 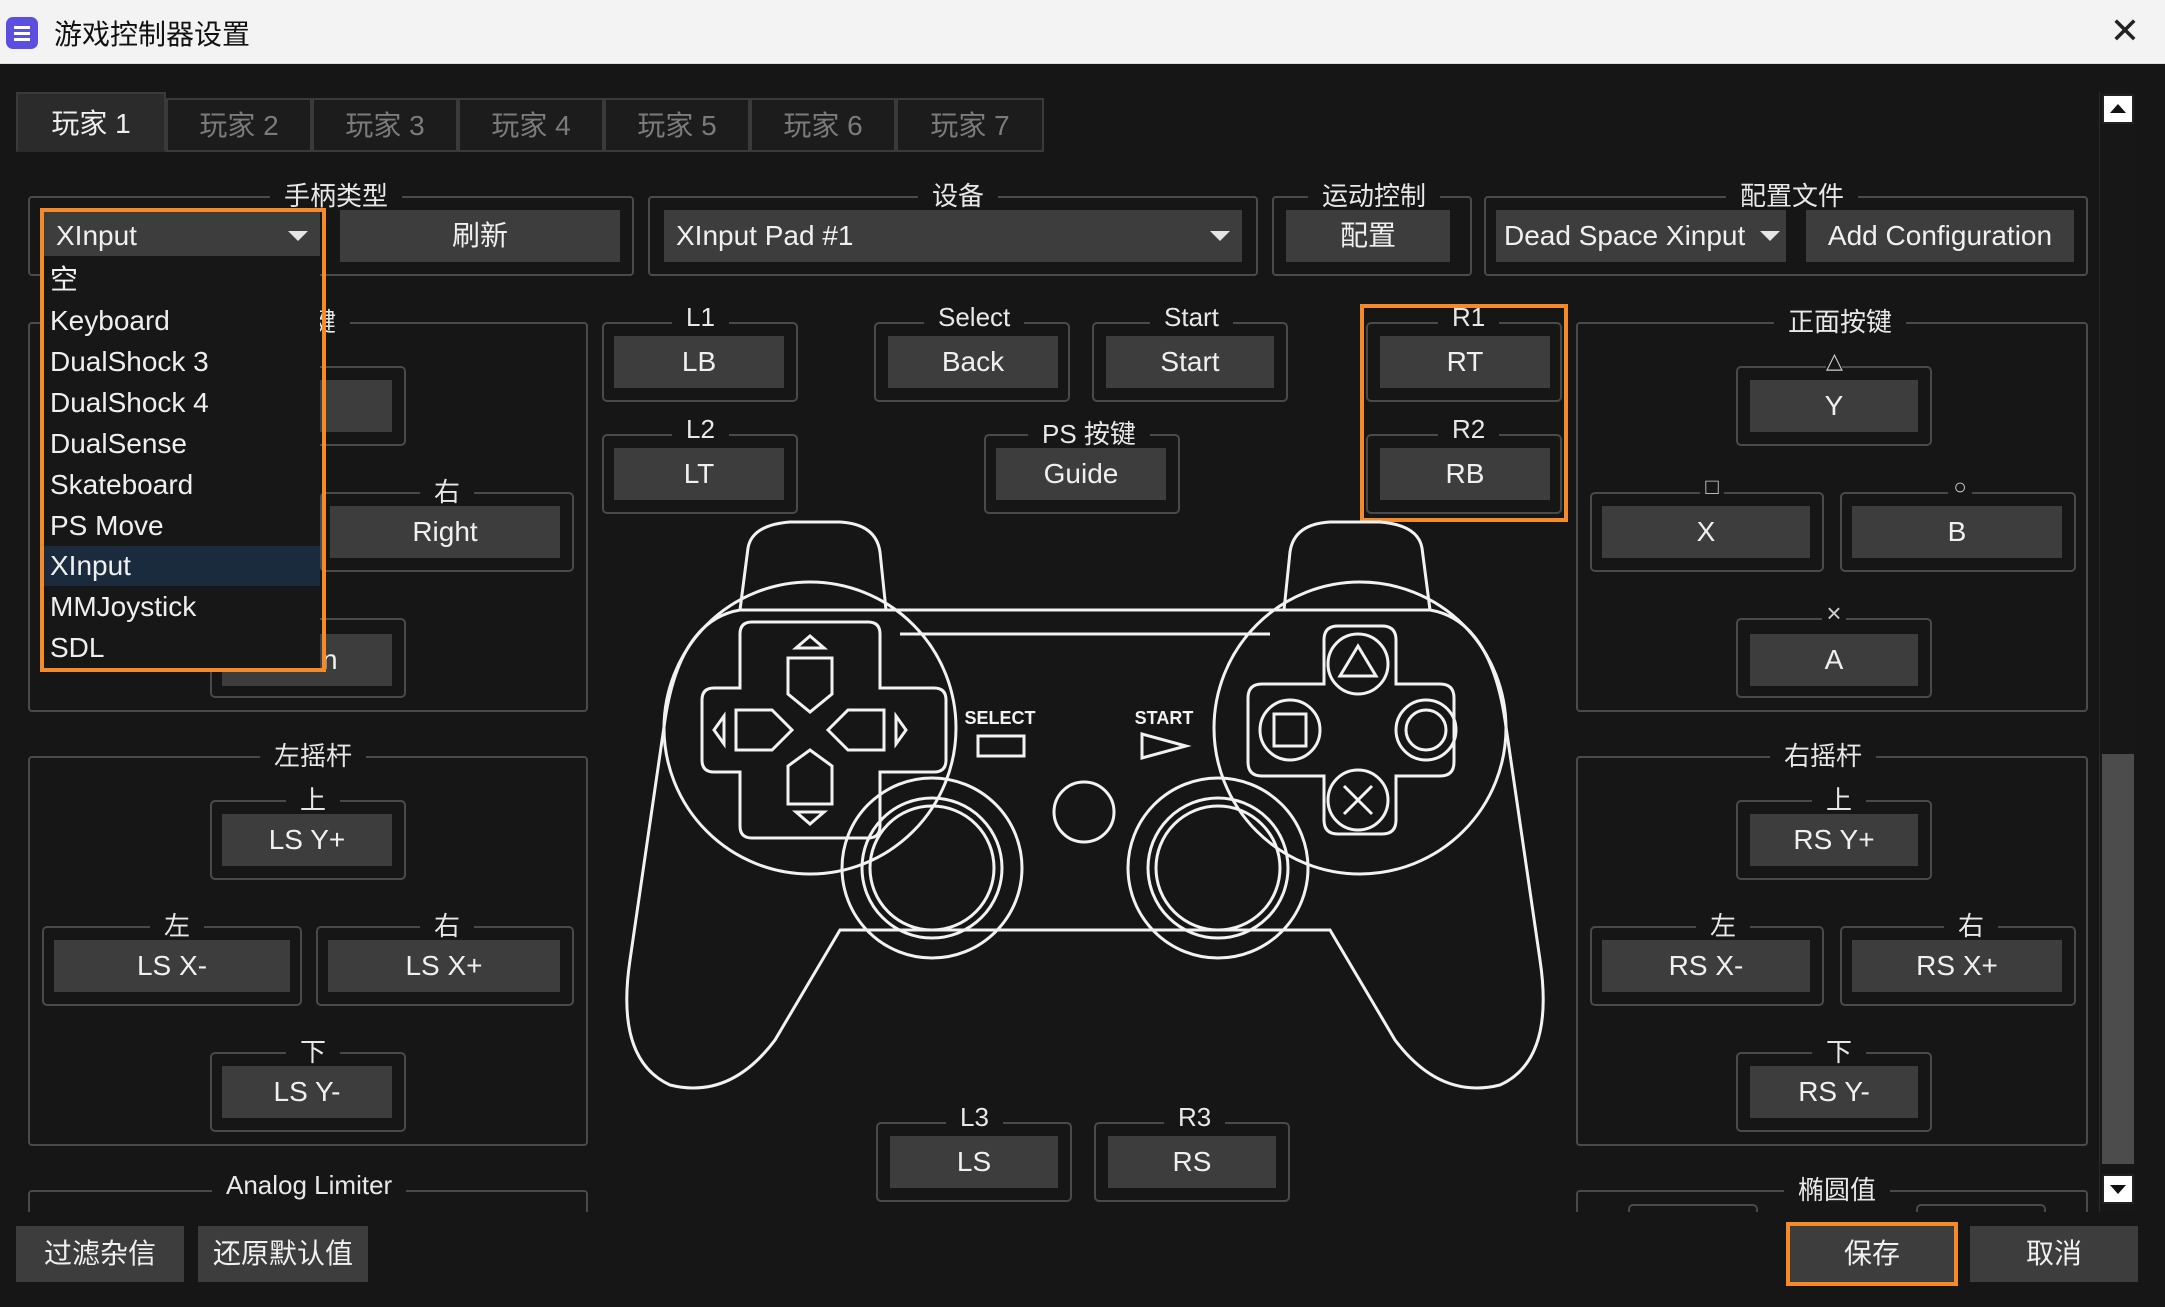 What do you see at coordinates (901, 730) in the screenshot?
I see `dpad-right-arrow` at bounding box center [901, 730].